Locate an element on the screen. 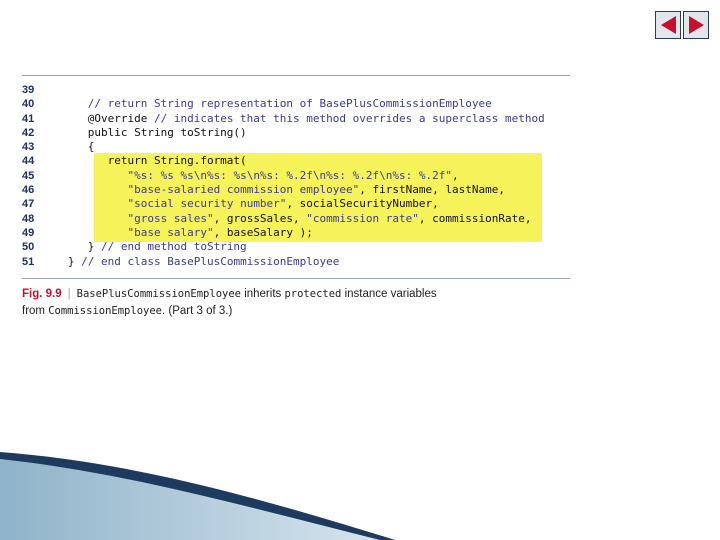 The image size is (720, 540). code-token: , commissionRate, is located at coordinates (475, 218).